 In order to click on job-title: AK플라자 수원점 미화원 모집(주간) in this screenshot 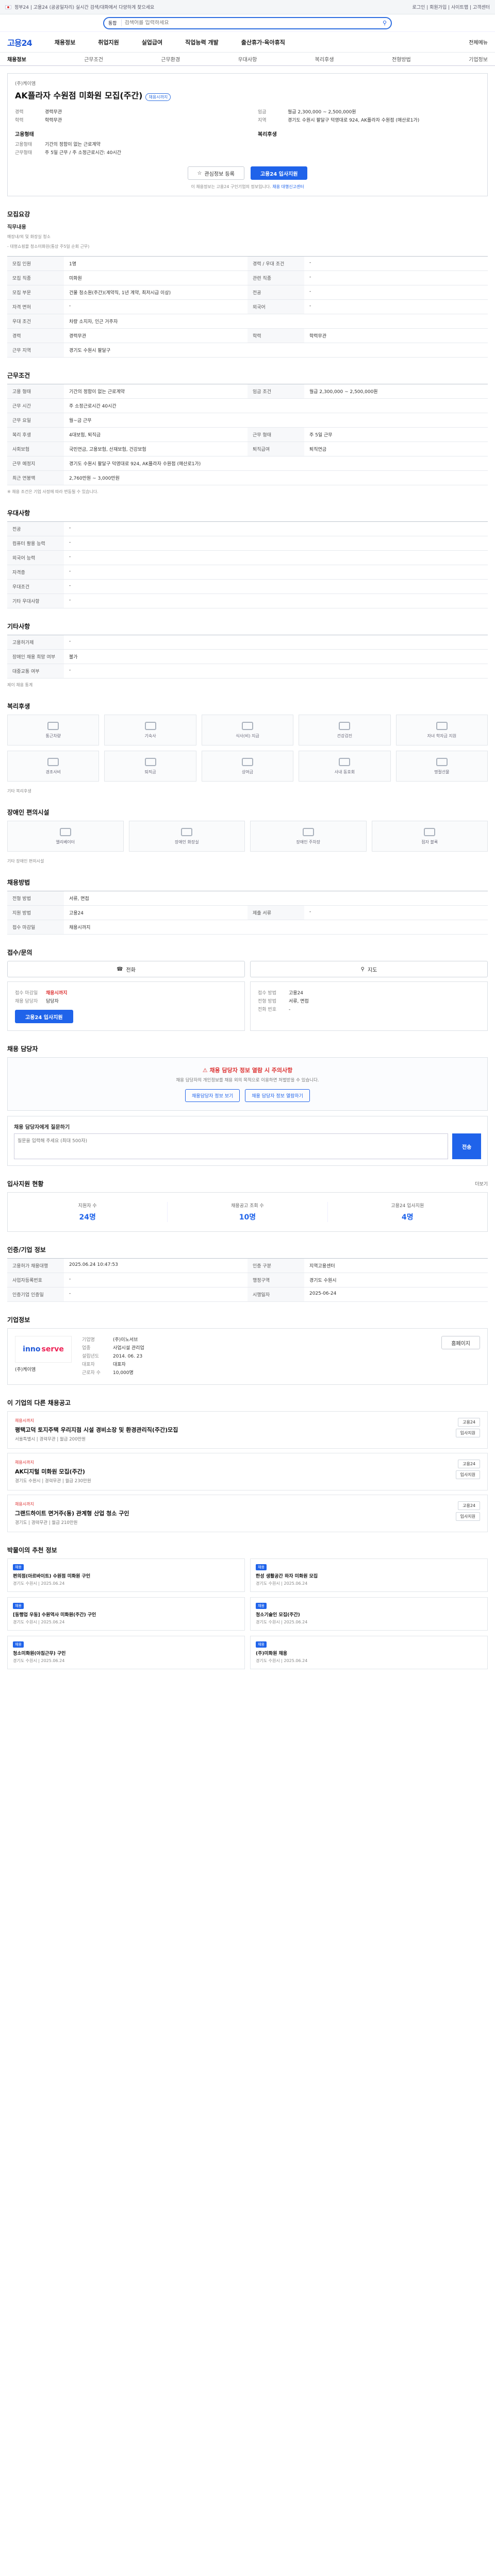, I will do `click(79, 95)`.